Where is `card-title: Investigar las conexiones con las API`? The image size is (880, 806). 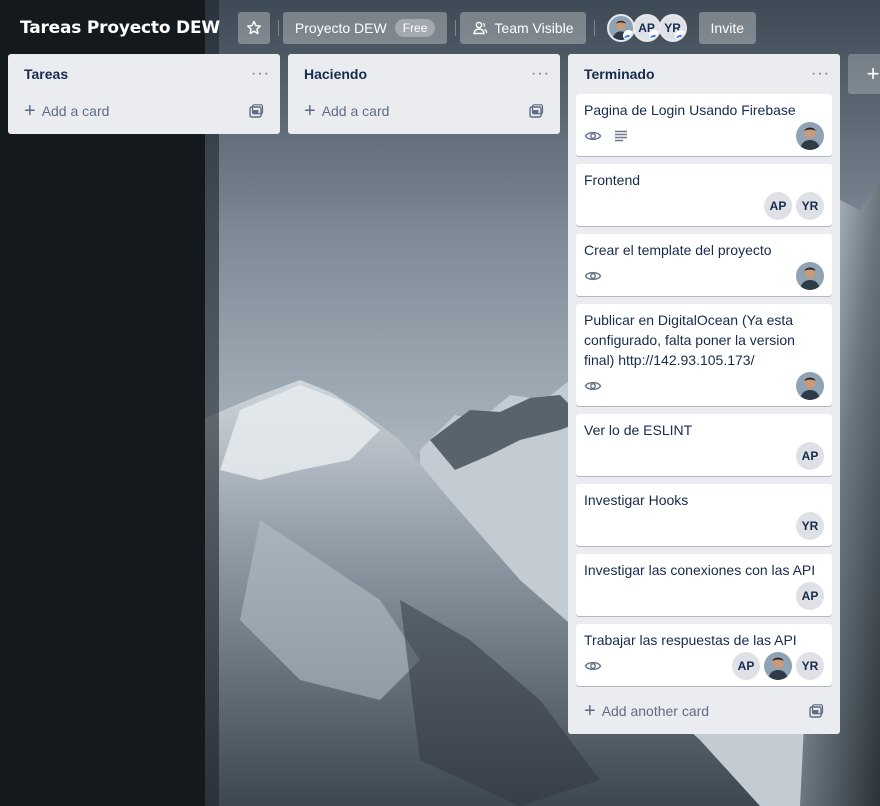 card-title: Investigar las conexiones con las API is located at coordinates (700, 570).